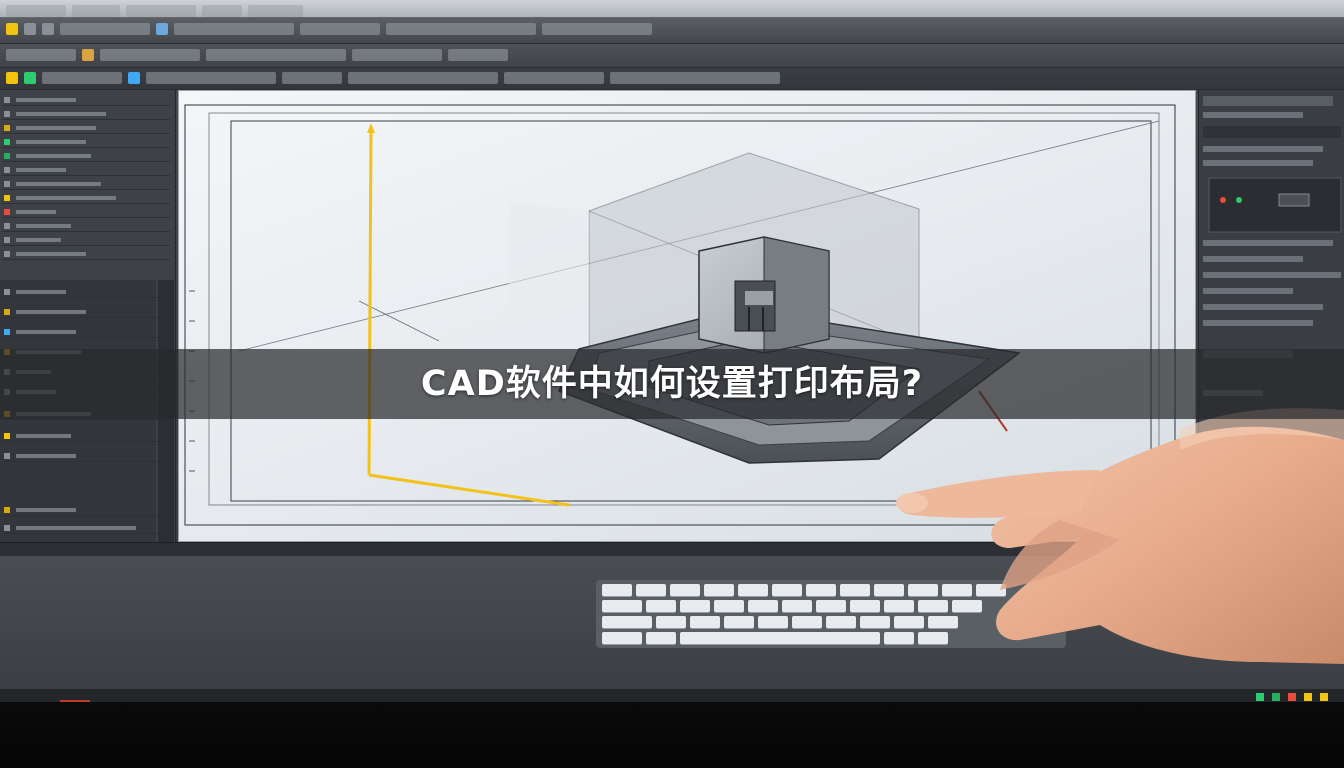 This screenshot has height=768, width=1344. What do you see at coordinates (1271, 317) in the screenshot?
I see `properties-panel` at bounding box center [1271, 317].